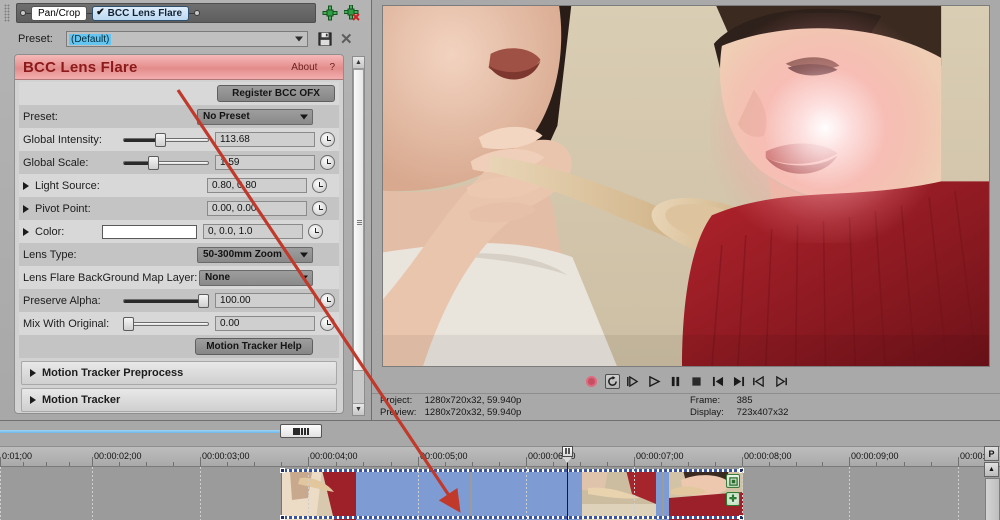 This screenshot has height=520, width=1000. I want to click on plug-remove-icon, so click(352, 13).